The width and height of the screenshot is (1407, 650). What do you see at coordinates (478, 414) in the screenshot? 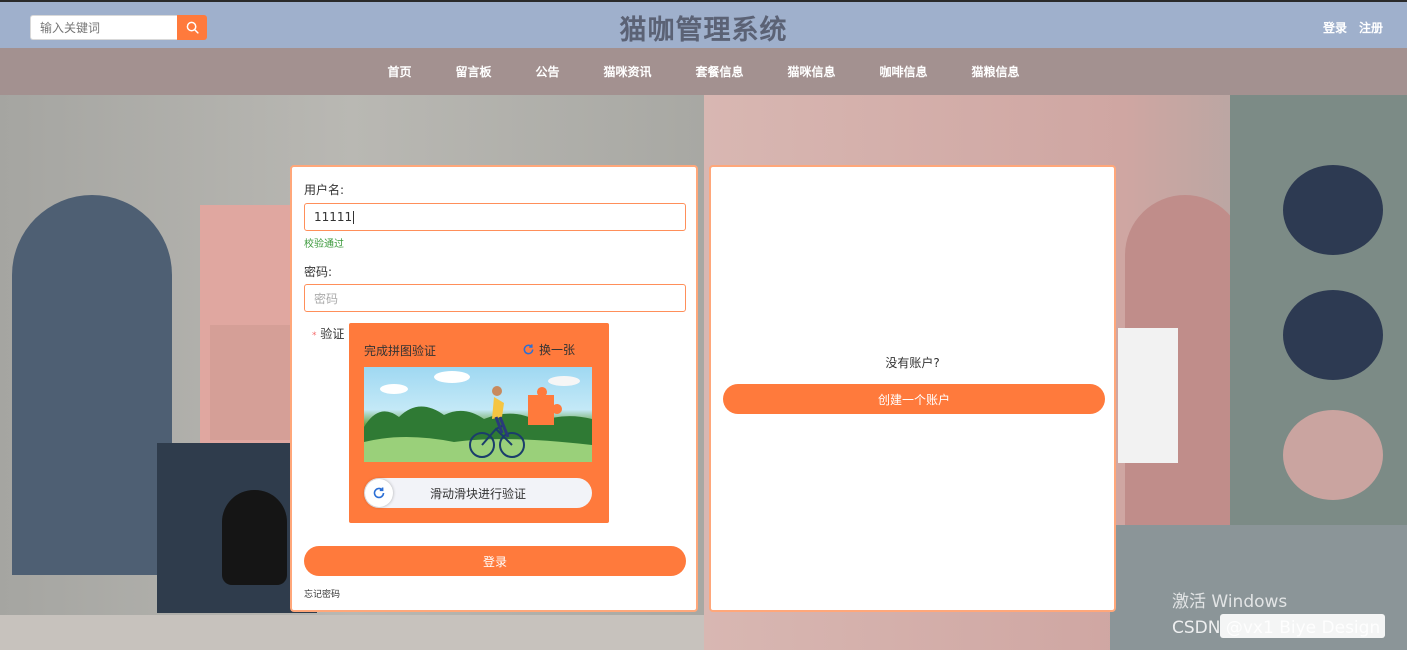
I see `captcha-puzzle-image` at bounding box center [478, 414].